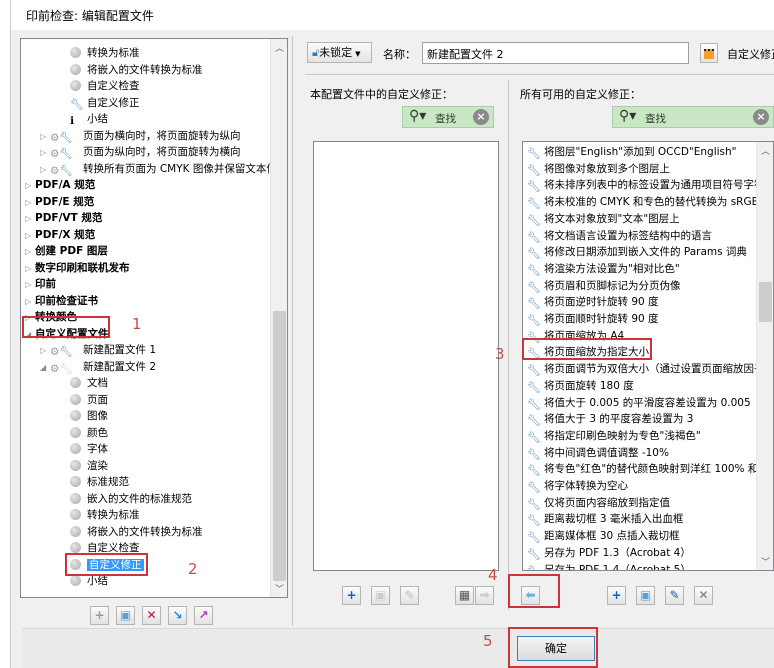  Describe the element at coordinates (66, 251) in the screenshot. I see `tree-item: ▷ 创建 PDF 图层` at that location.